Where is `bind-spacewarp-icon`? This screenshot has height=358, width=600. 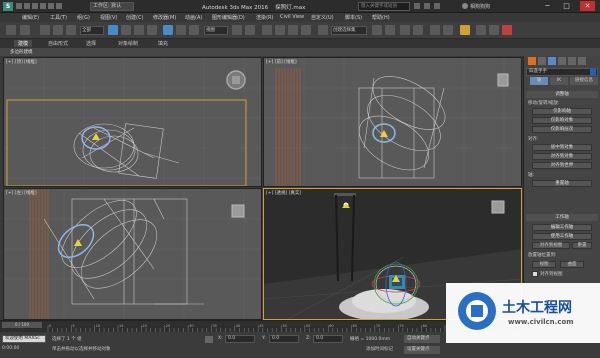 bind-spacewarp-icon is located at coordinates (71, 30).